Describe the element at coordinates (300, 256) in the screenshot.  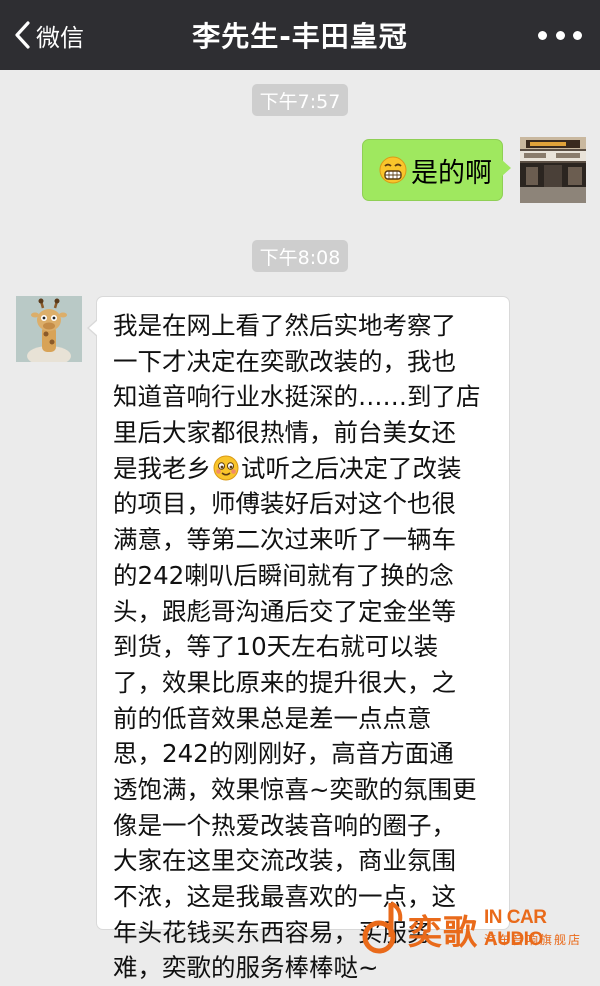
I see `timestamp: 下午8:08` at that location.